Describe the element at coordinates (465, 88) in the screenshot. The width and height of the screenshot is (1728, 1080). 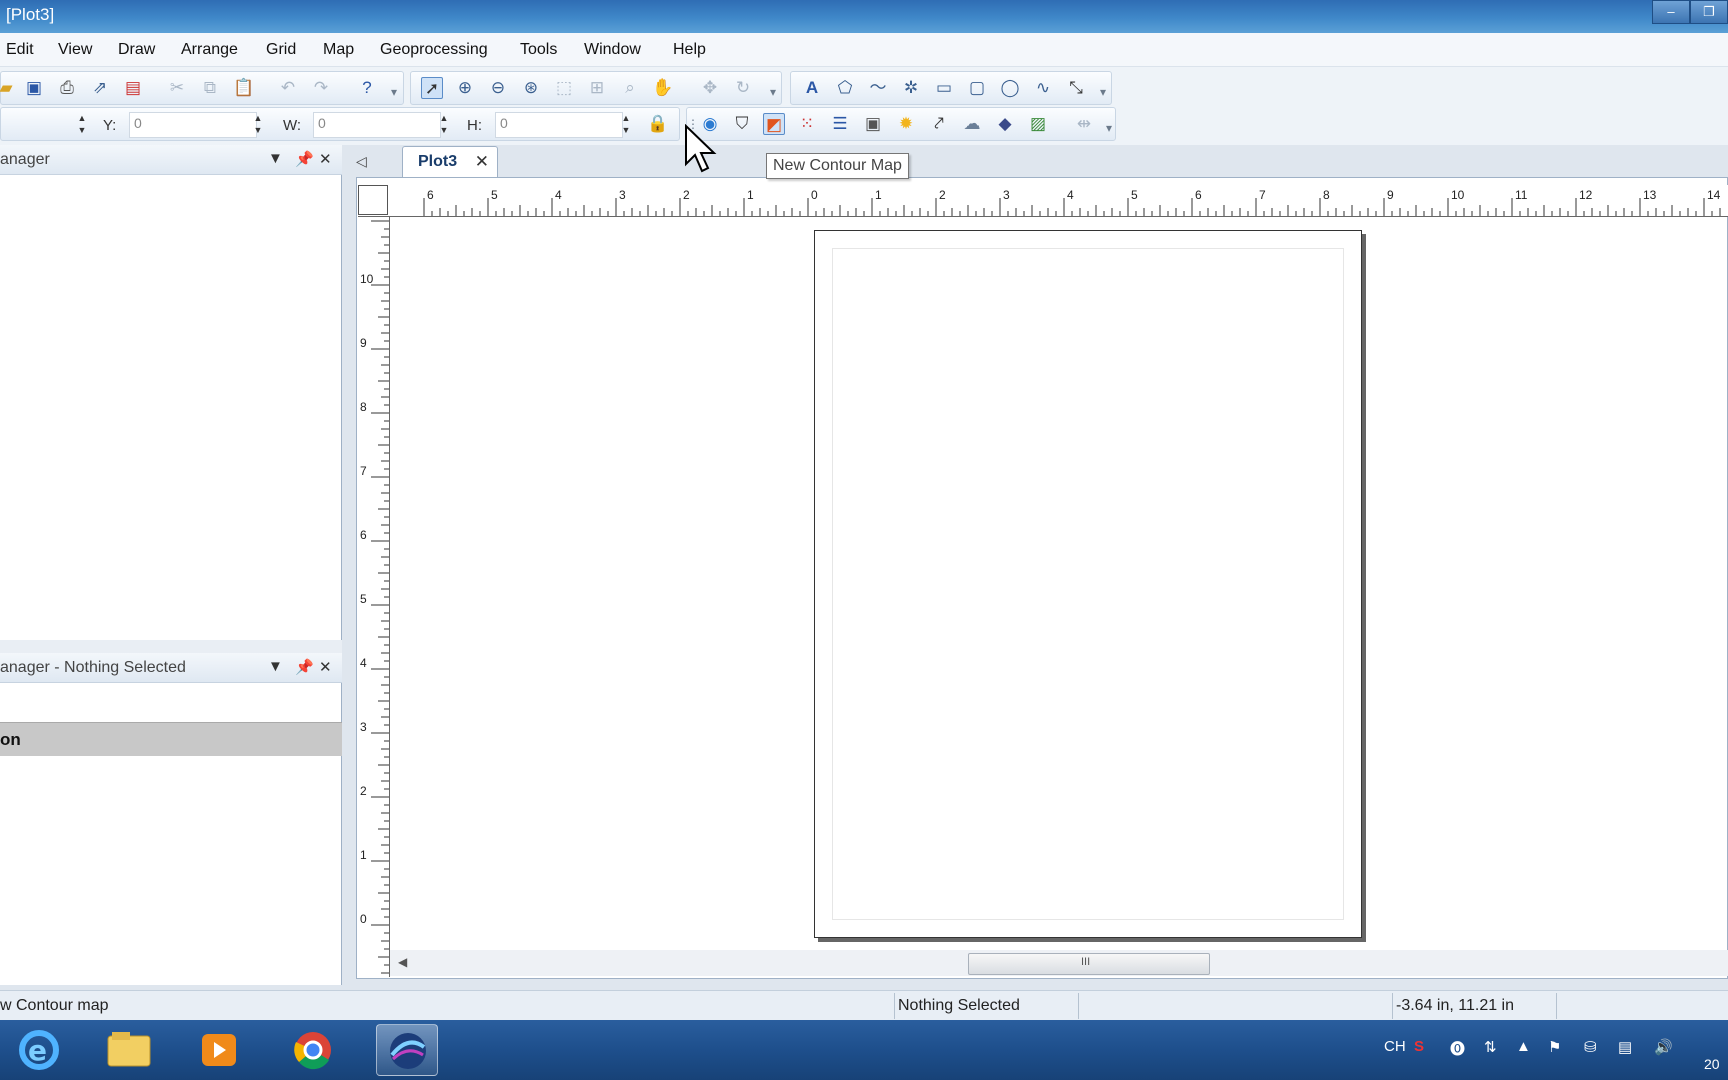
I see `zoom-in-icon: ⊕` at that location.